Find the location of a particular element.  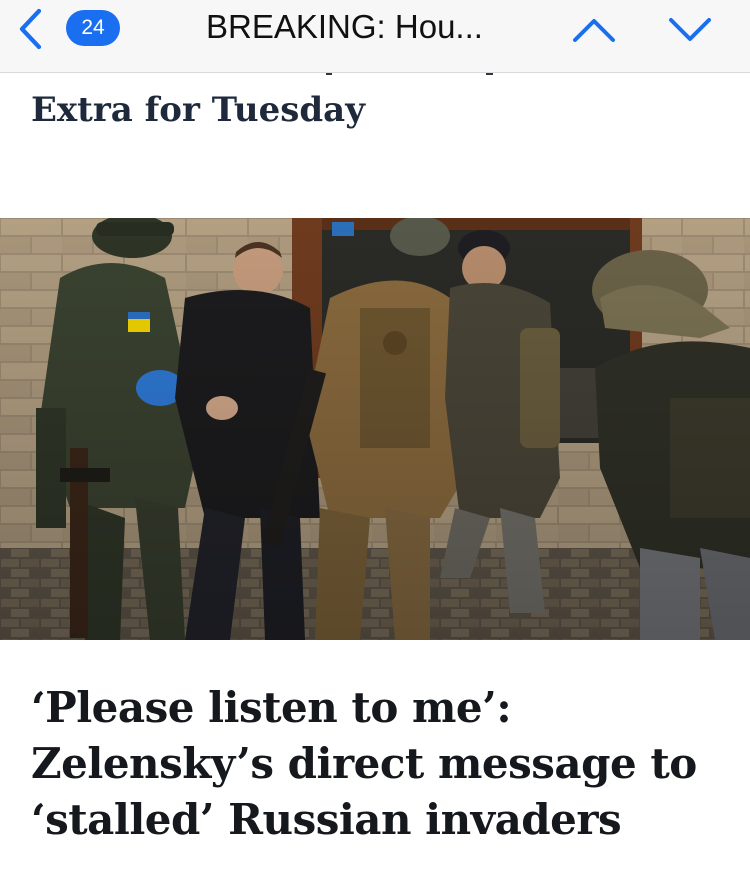

chevron-down-icon is located at coordinates (690, 29).